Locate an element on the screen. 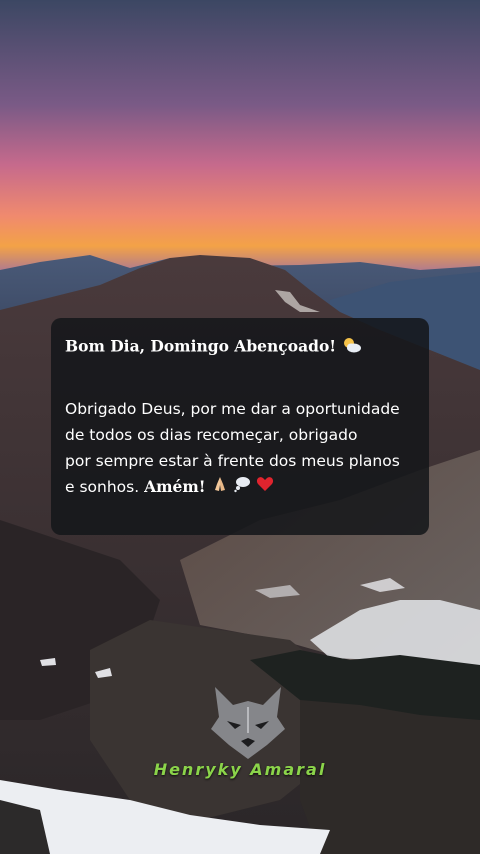 The width and height of the screenshot is (480, 854). red-heart-icon is located at coordinates (265, 488).